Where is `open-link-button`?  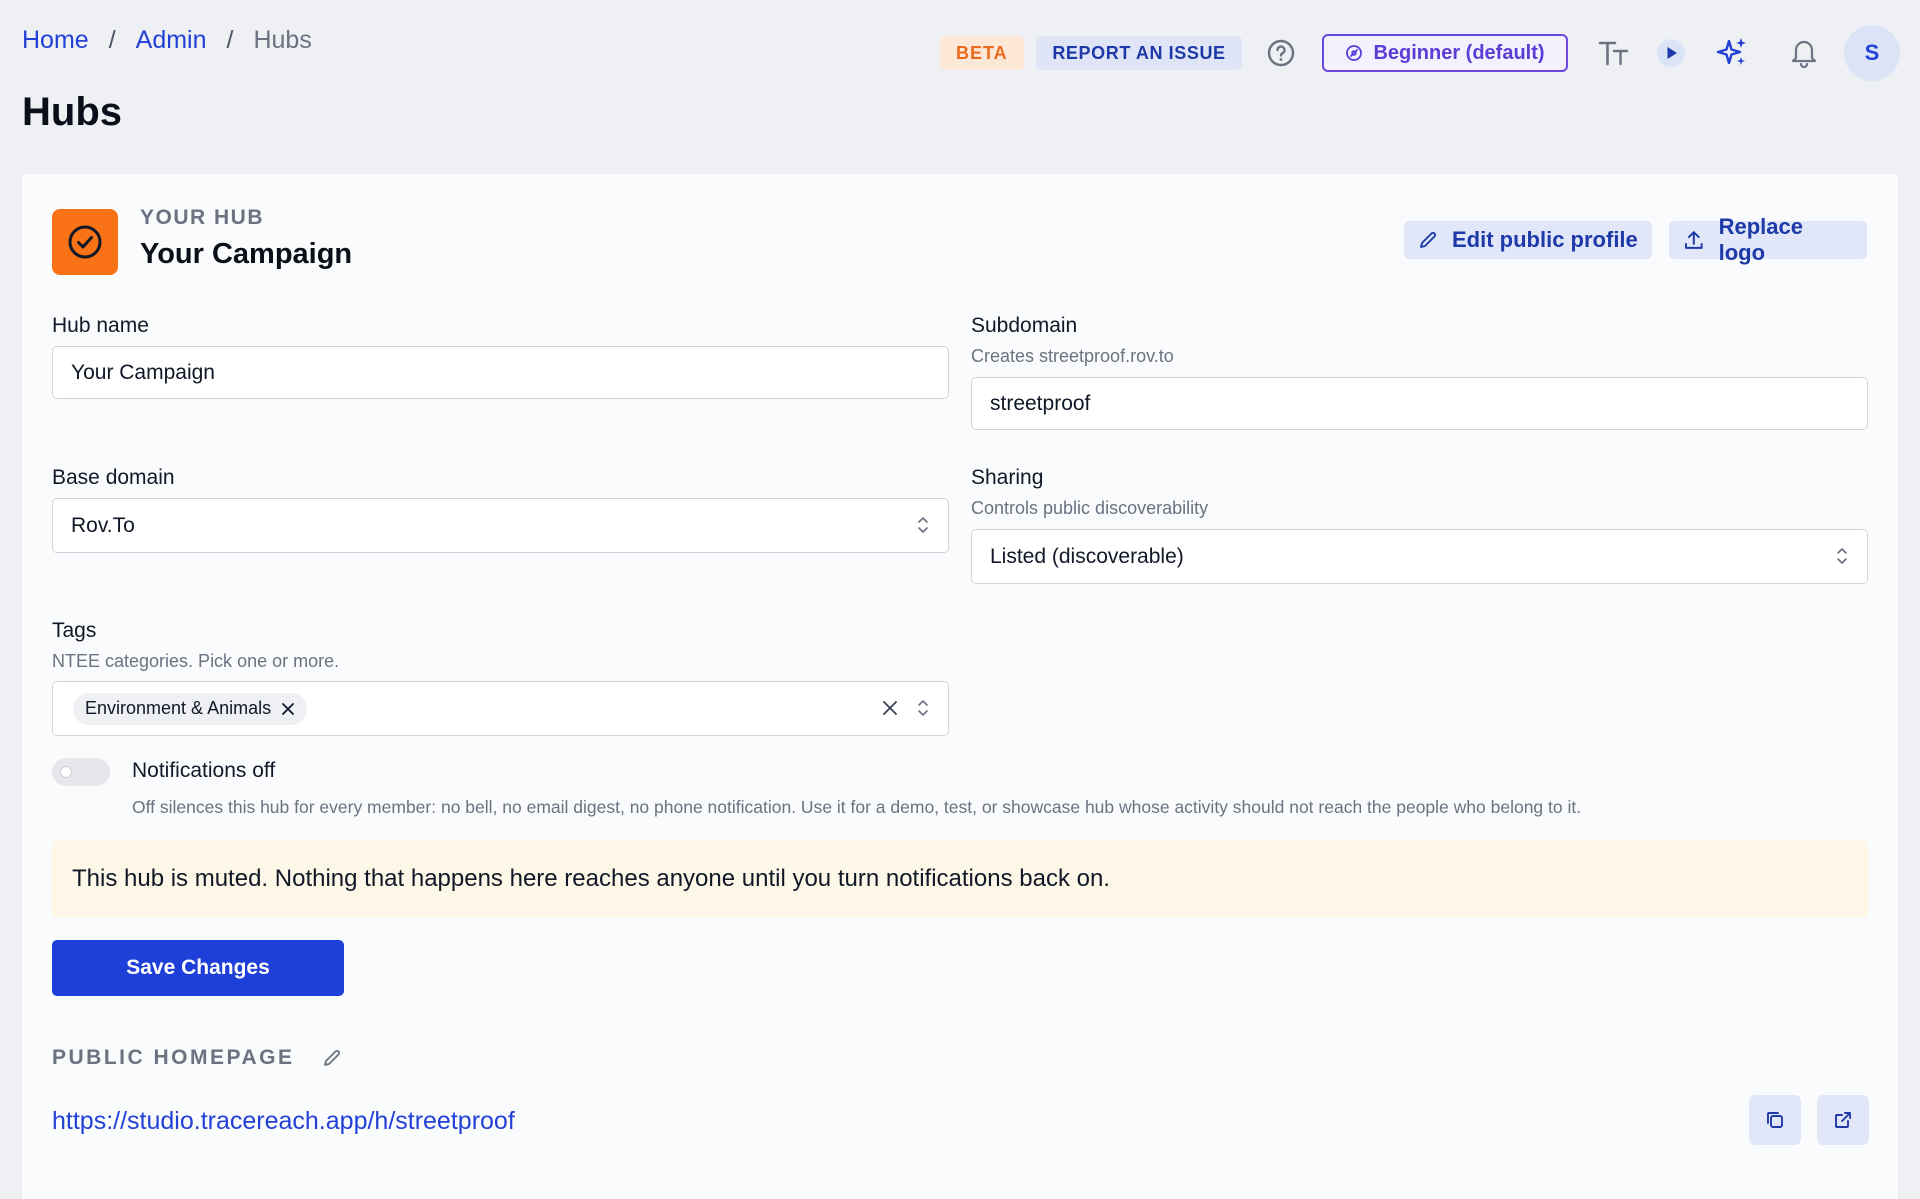
open-link-button is located at coordinates (1843, 1120).